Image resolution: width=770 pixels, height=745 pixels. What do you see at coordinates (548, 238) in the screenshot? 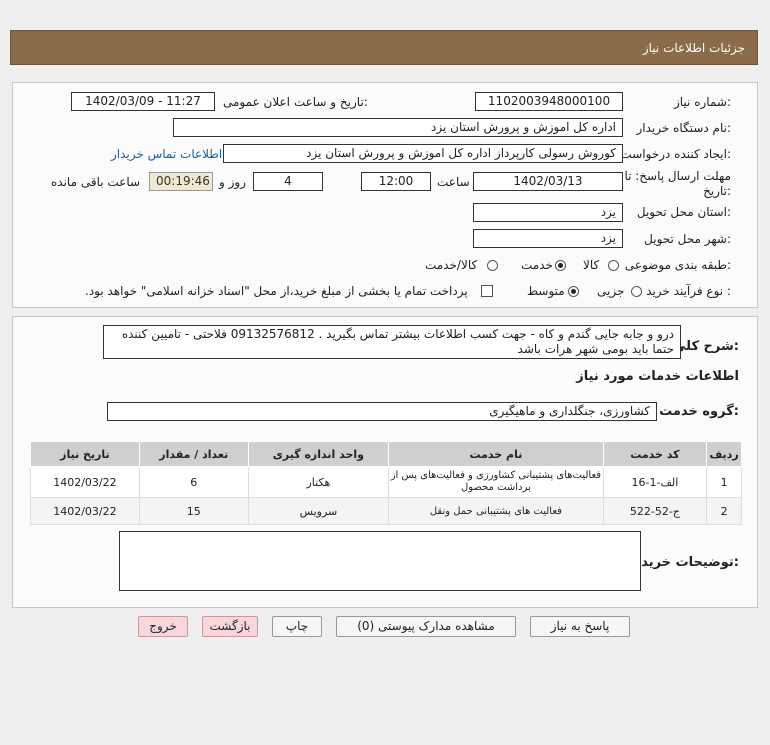
I see `delivery-city-field: یزد` at bounding box center [548, 238].